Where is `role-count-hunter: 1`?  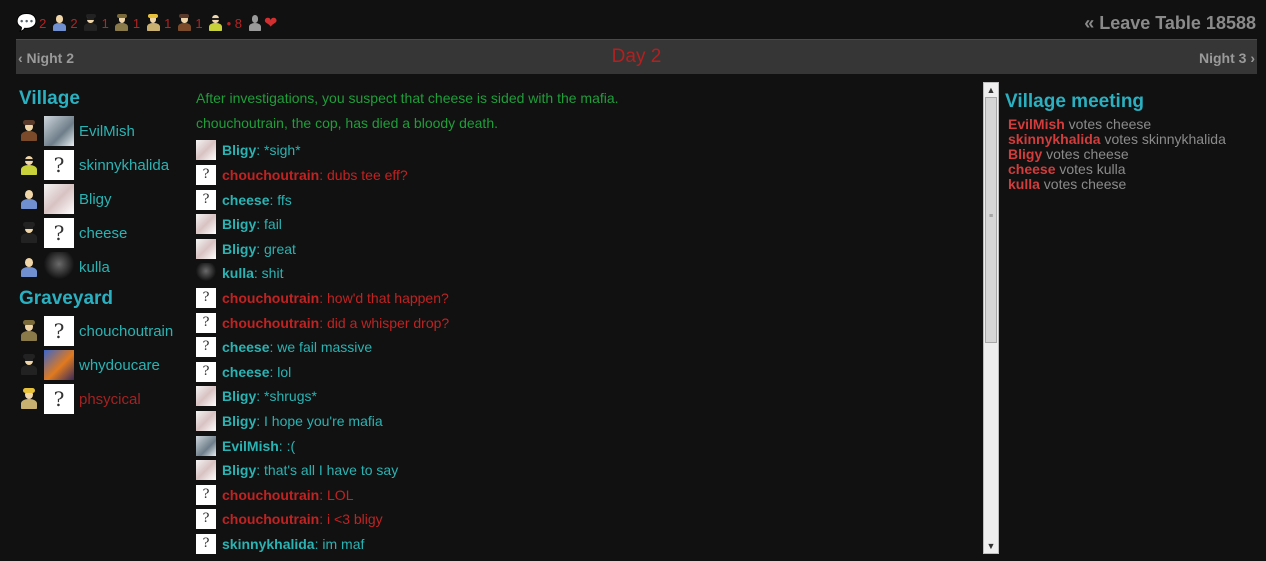 role-count-hunter: 1 is located at coordinates (189, 23).